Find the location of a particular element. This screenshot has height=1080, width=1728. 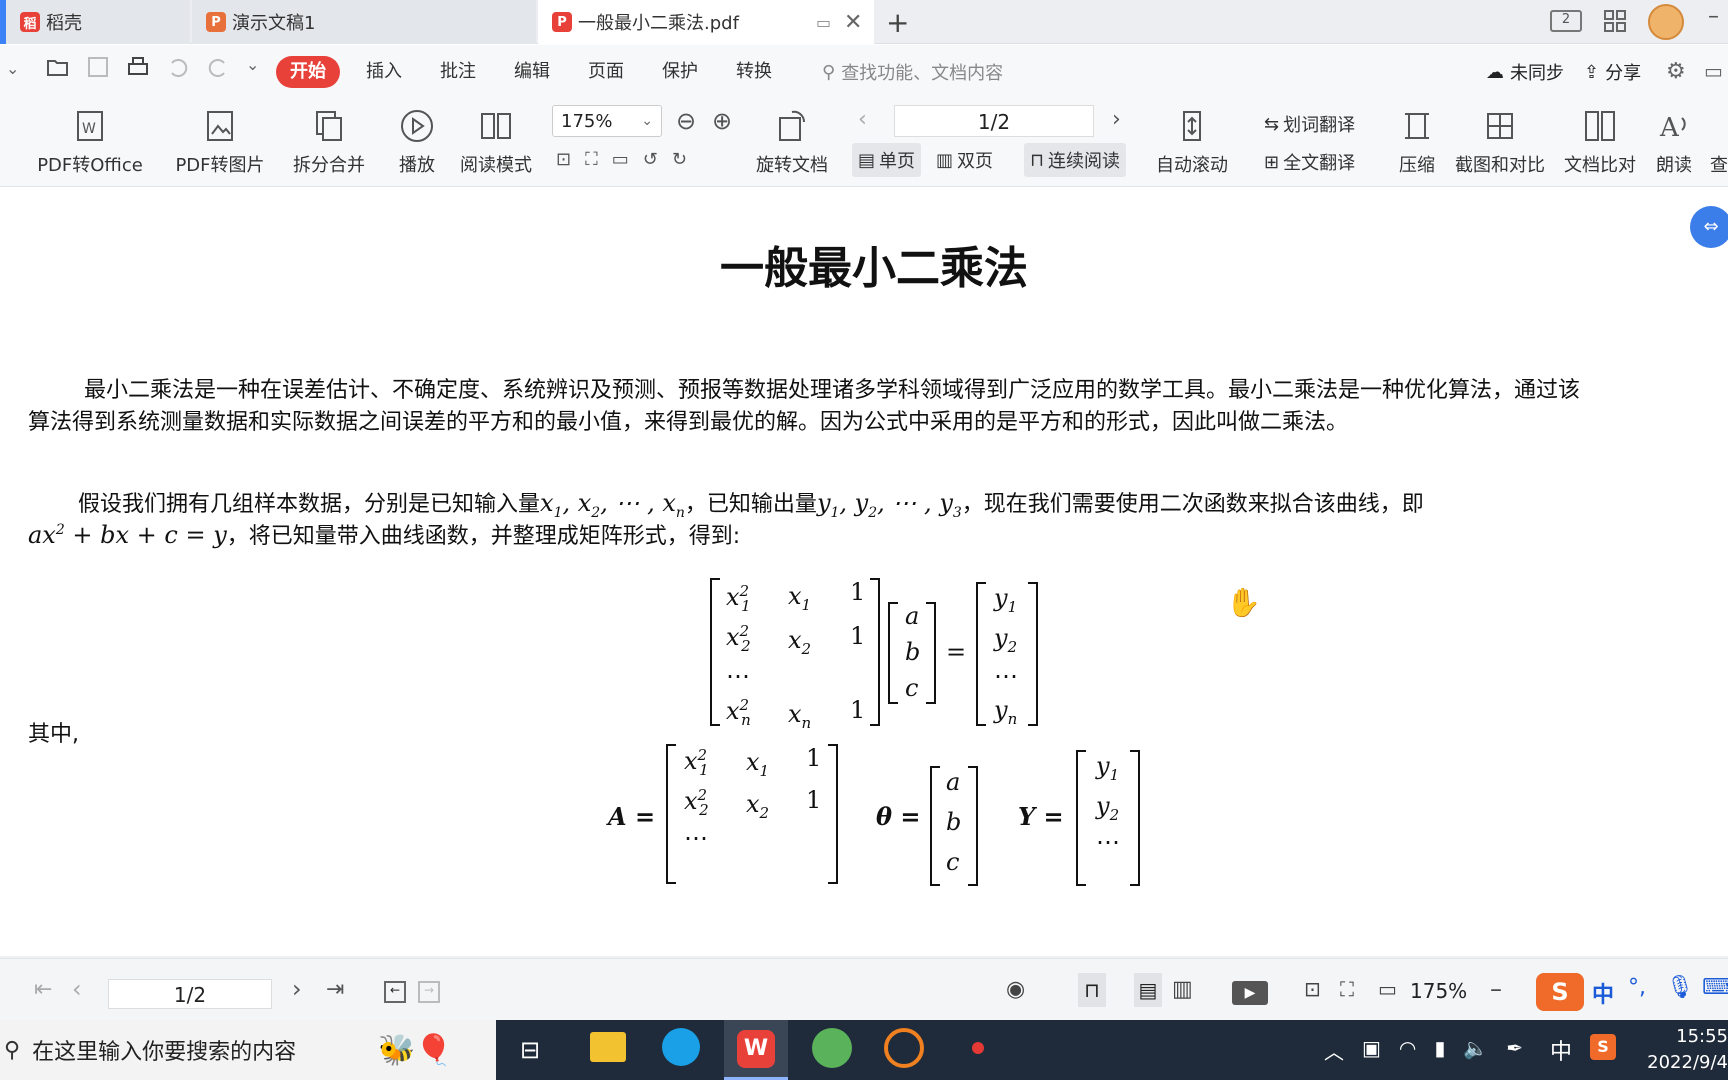

last-page-icon: ⇥ is located at coordinates (335, 989).